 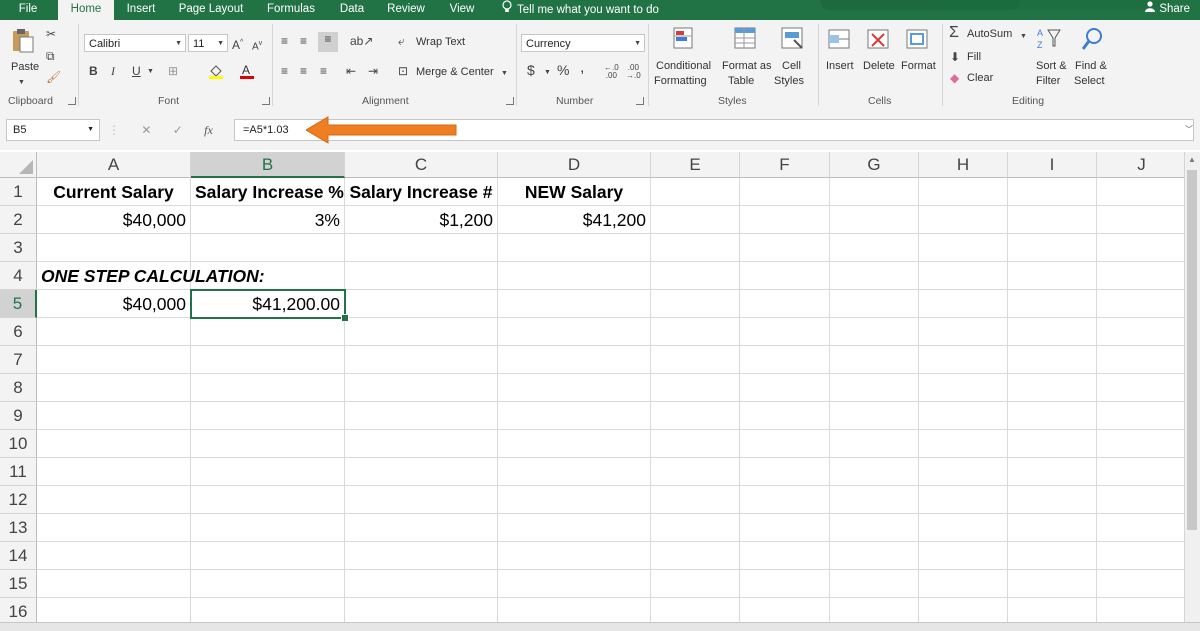 What do you see at coordinates (303, 71) in the screenshot?
I see `align-center-icon: ≡` at bounding box center [303, 71].